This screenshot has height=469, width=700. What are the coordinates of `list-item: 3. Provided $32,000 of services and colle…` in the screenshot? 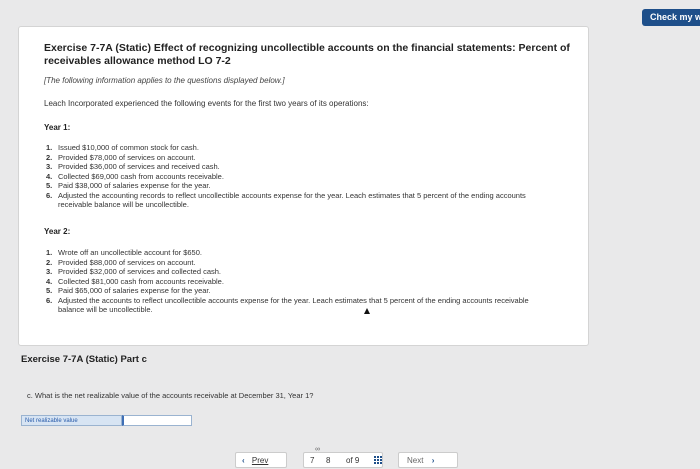 It's located at (134, 271).